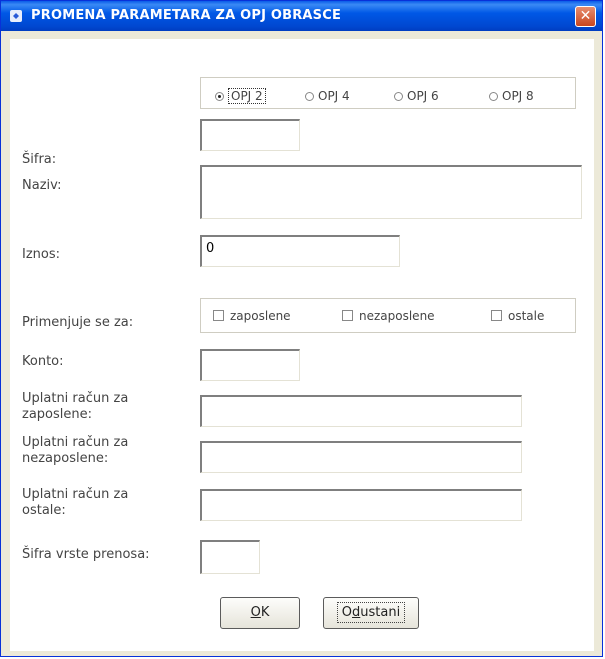  Describe the element at coordinates (361, 457) in the screenshot. I see `racun-nezaposlene-input` at that location.